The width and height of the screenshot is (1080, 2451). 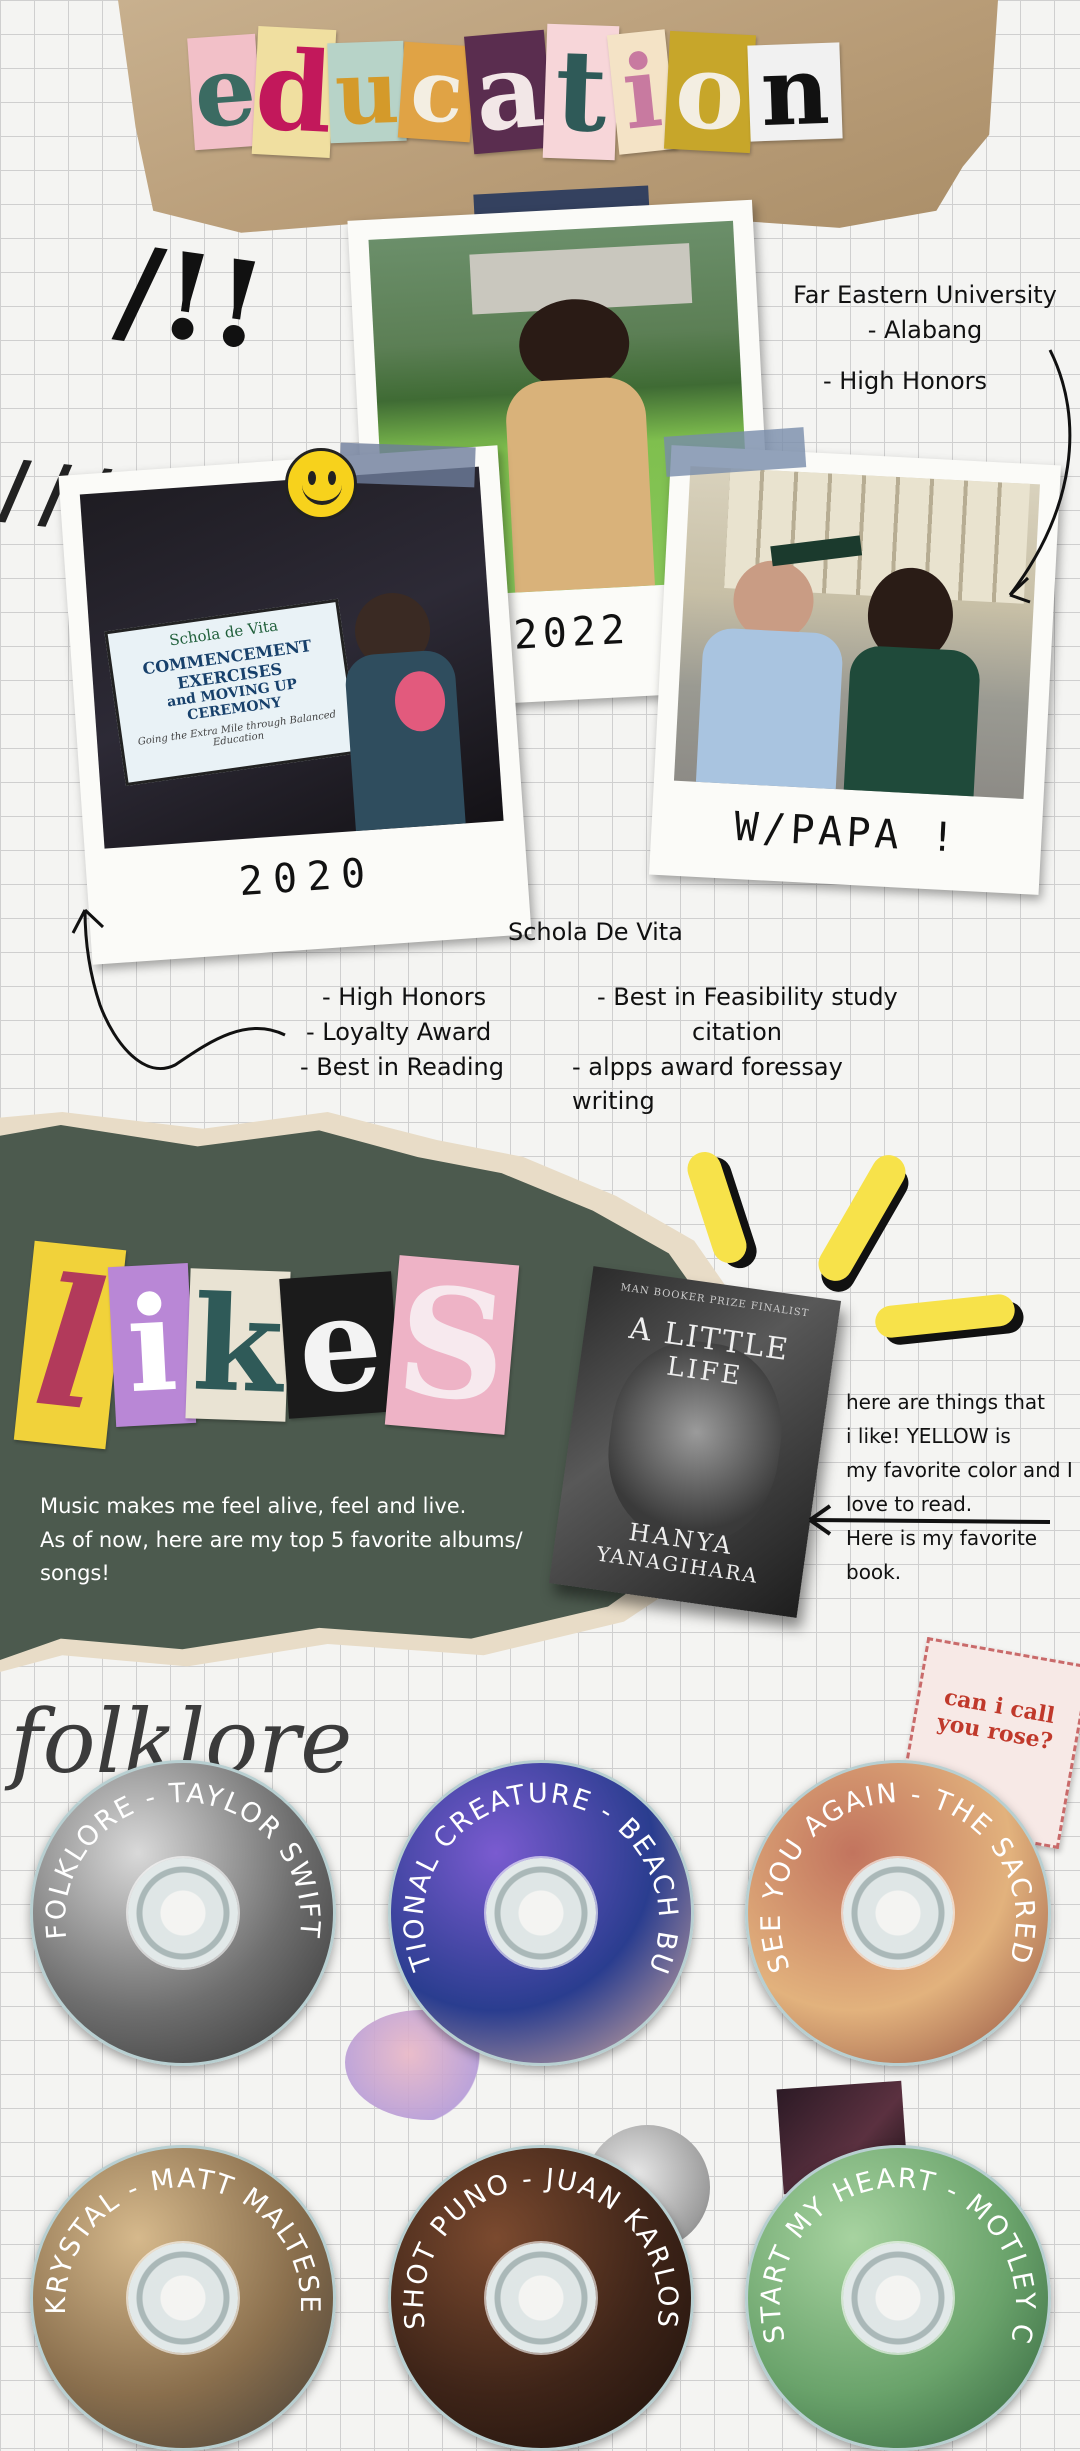 I want to click on schola-award: - Loyalty Award, so click(x=399, y=1031).